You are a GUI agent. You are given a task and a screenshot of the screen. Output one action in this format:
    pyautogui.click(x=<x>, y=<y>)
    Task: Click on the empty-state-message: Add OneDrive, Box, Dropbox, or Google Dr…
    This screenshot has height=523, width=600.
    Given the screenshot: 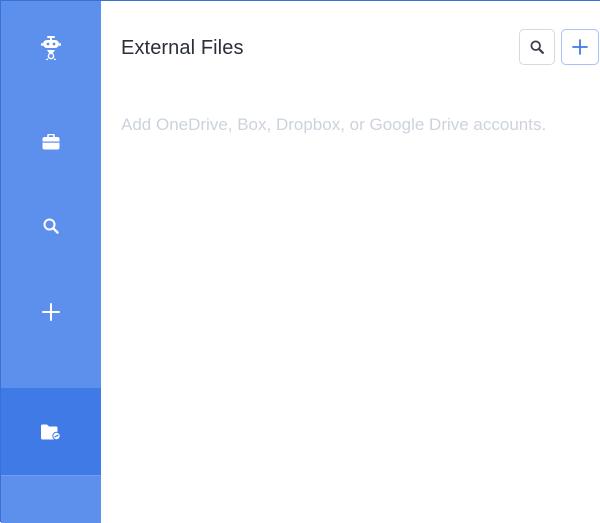 What is the action you would take?
    pyautogui.click(x=334, y=124)
    